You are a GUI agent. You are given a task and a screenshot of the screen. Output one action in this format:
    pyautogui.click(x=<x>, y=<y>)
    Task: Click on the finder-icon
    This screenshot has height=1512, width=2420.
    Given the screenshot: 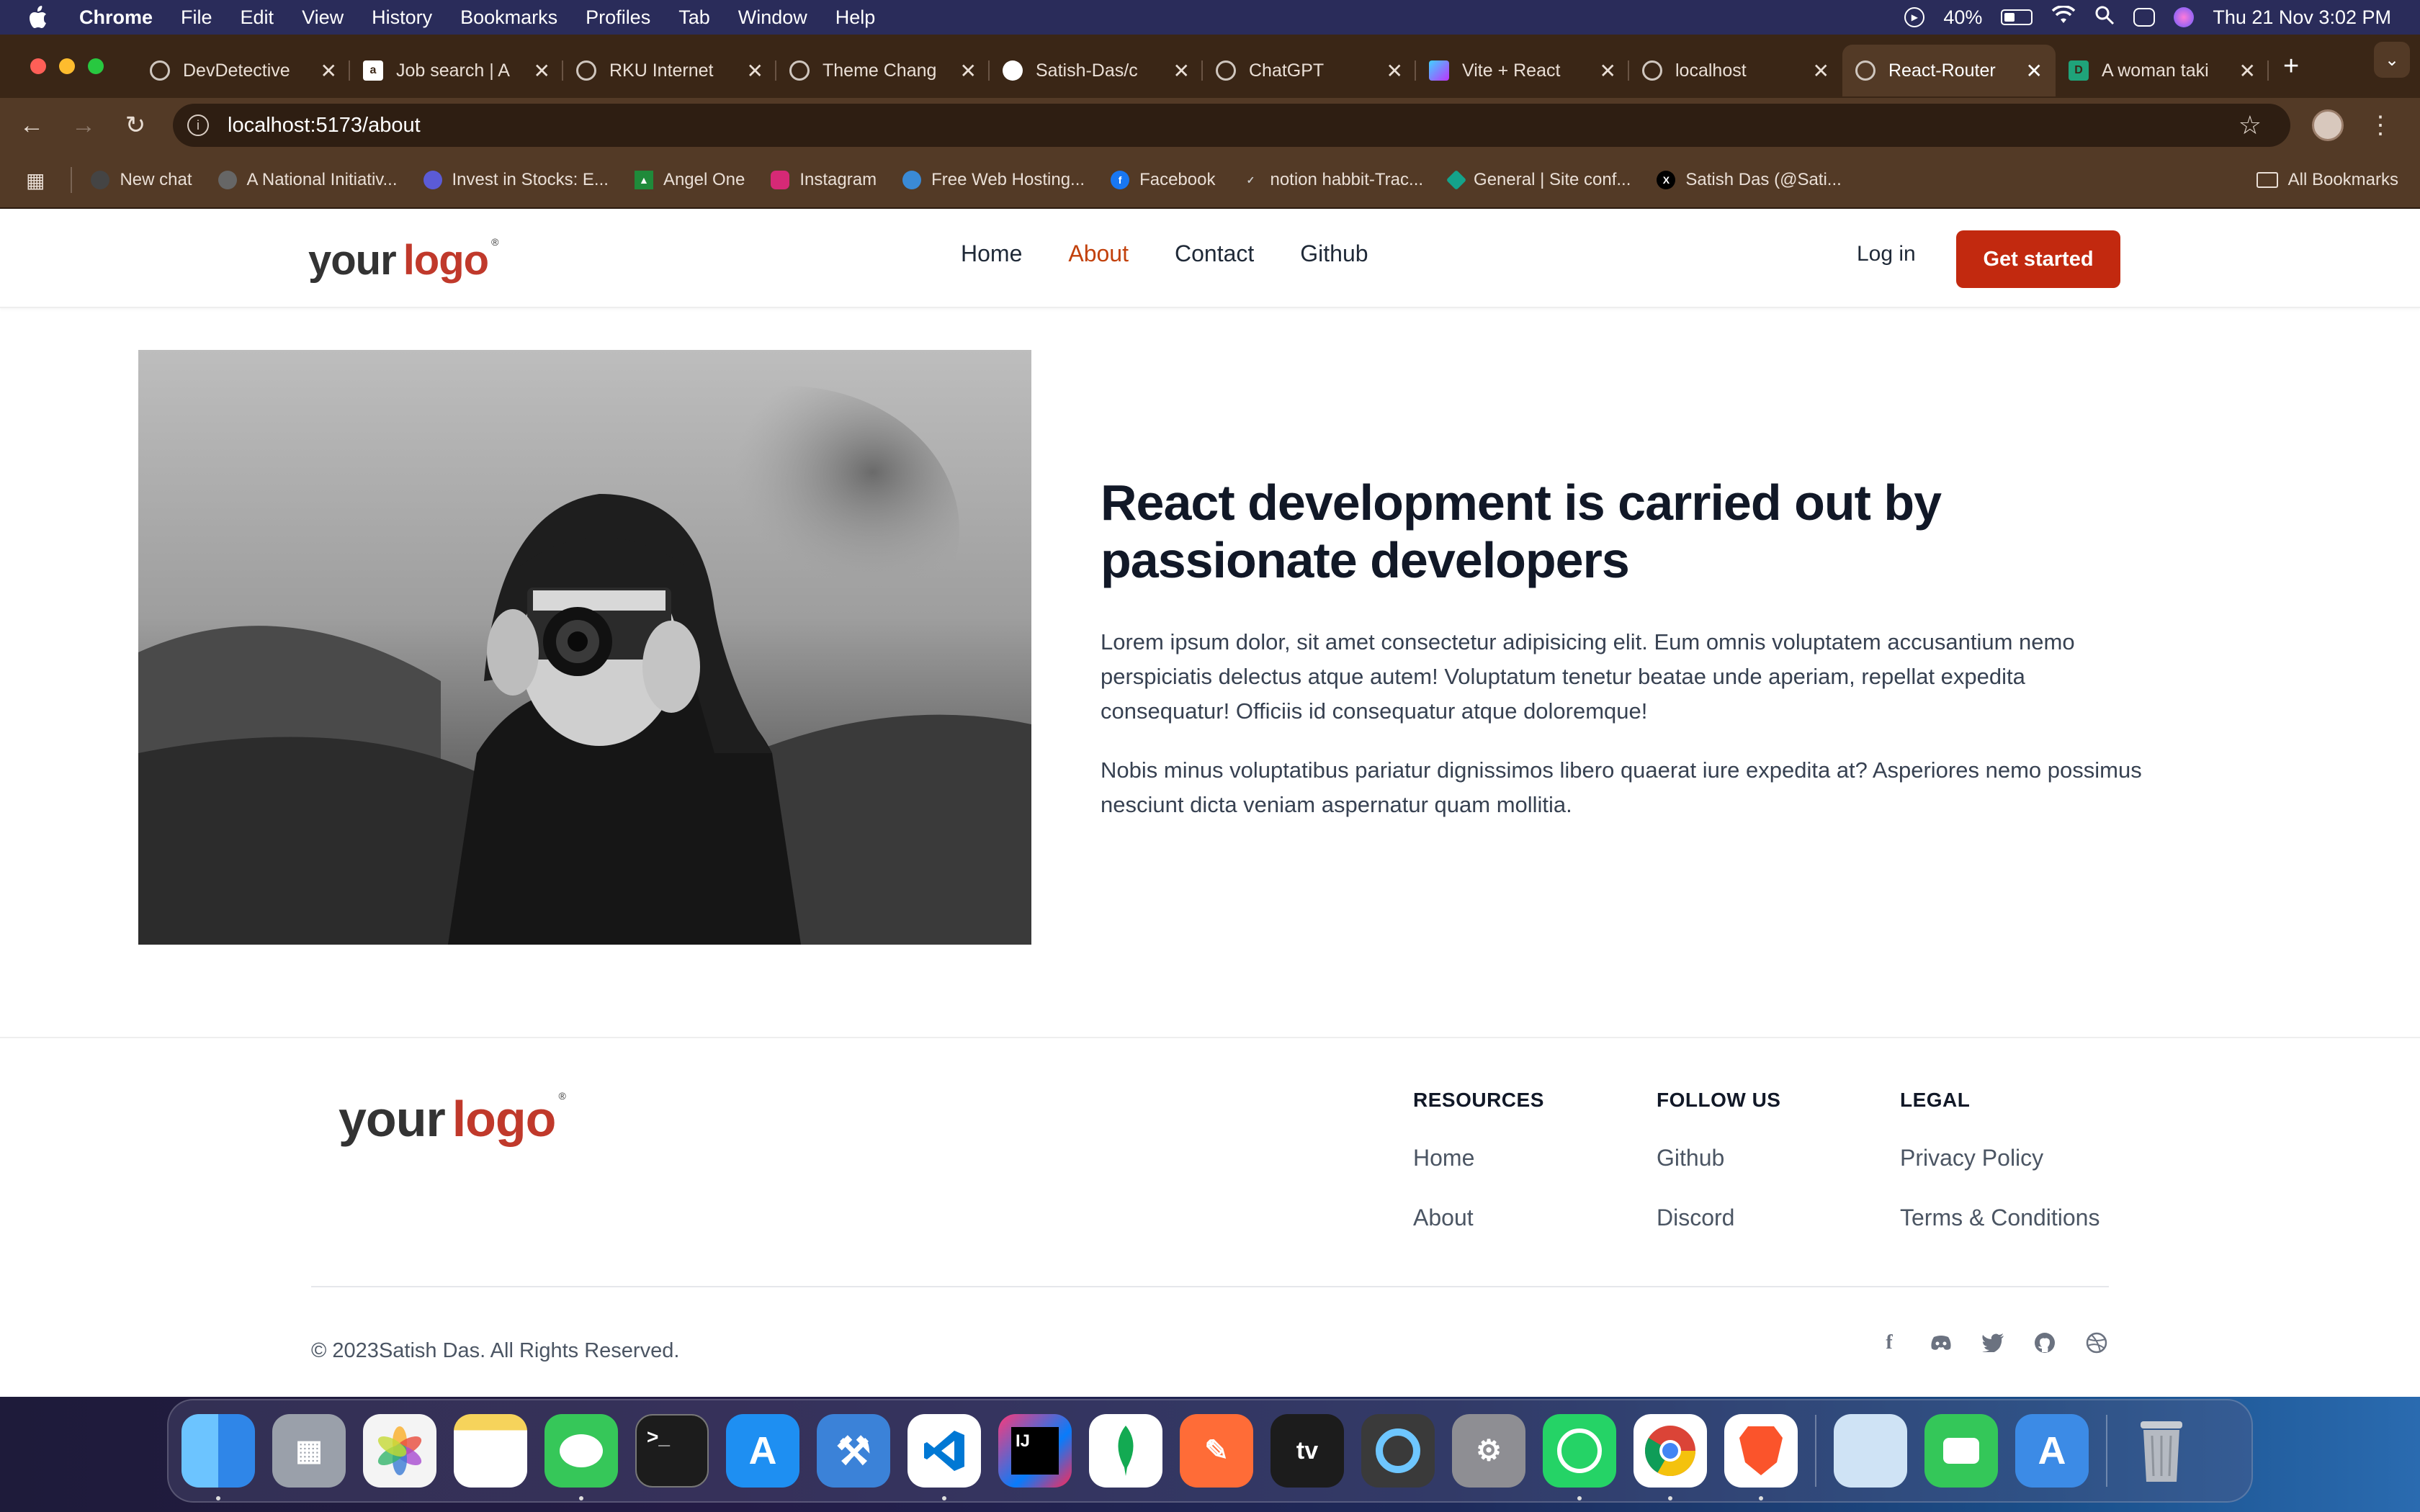 What is the action you would take?
    pyautogui.click(x=218, y=1457)
    